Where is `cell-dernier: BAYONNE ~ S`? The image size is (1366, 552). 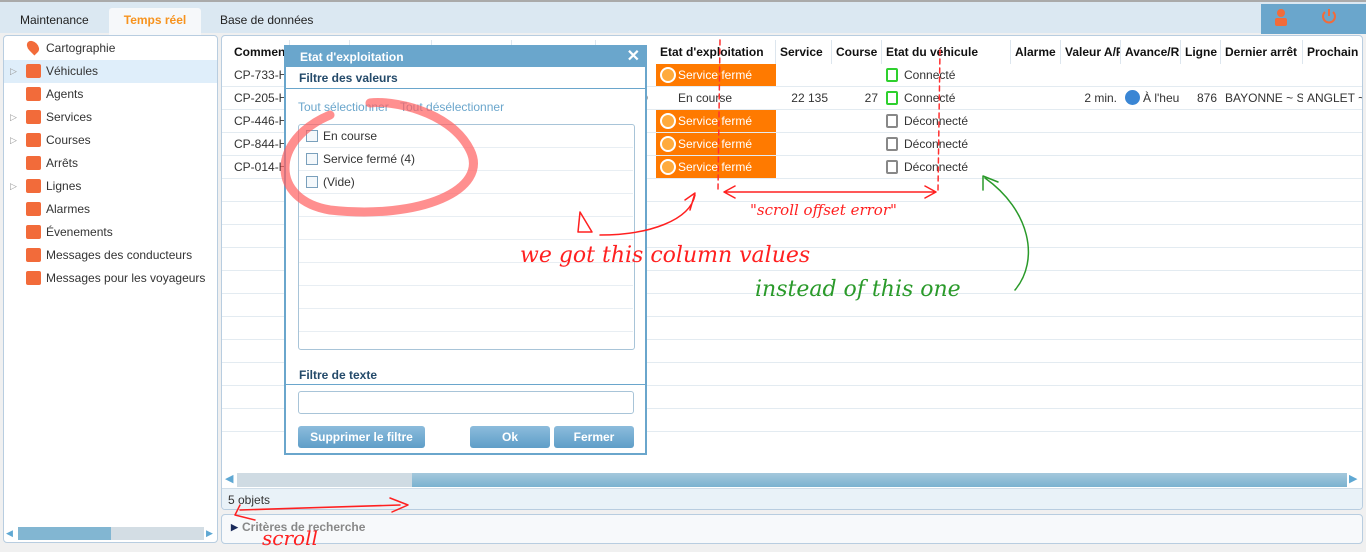
cell-dernier: BAYONNE ~ S is located at coordinates (1264, 98).